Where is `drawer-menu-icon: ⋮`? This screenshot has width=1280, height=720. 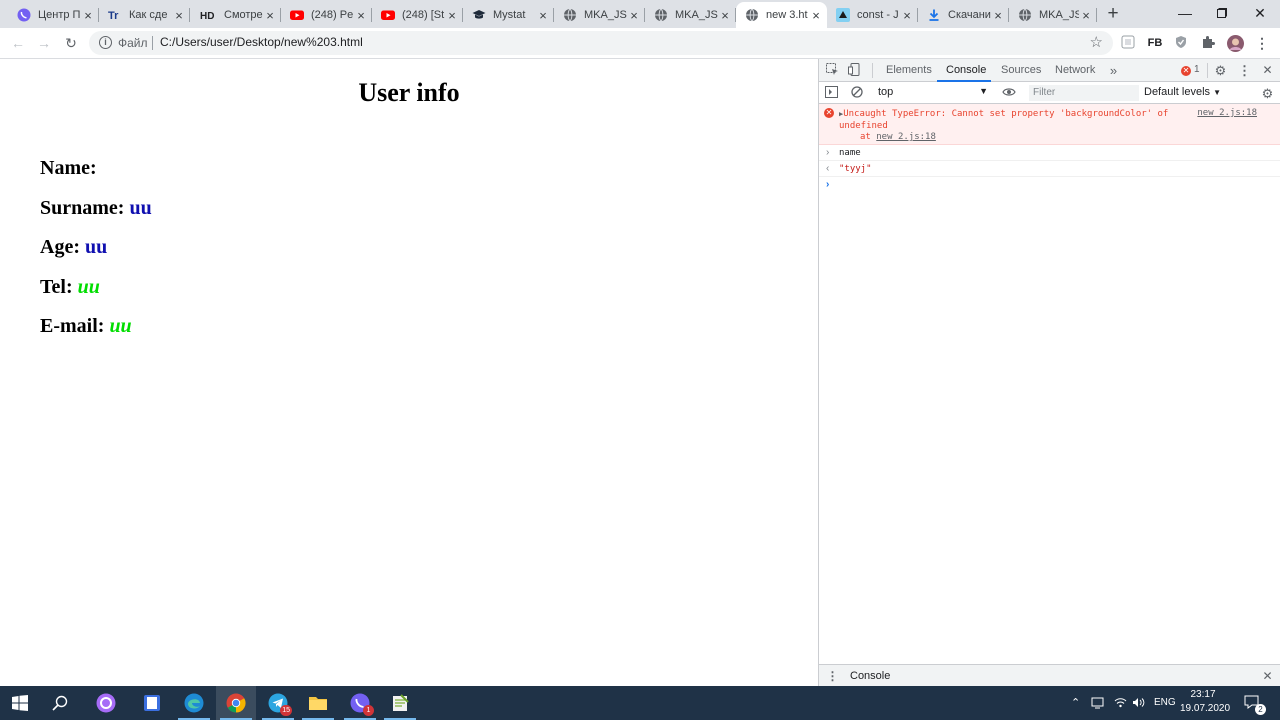
drawer-menu-icon: ⋮ is located at coordinates (832, 676).